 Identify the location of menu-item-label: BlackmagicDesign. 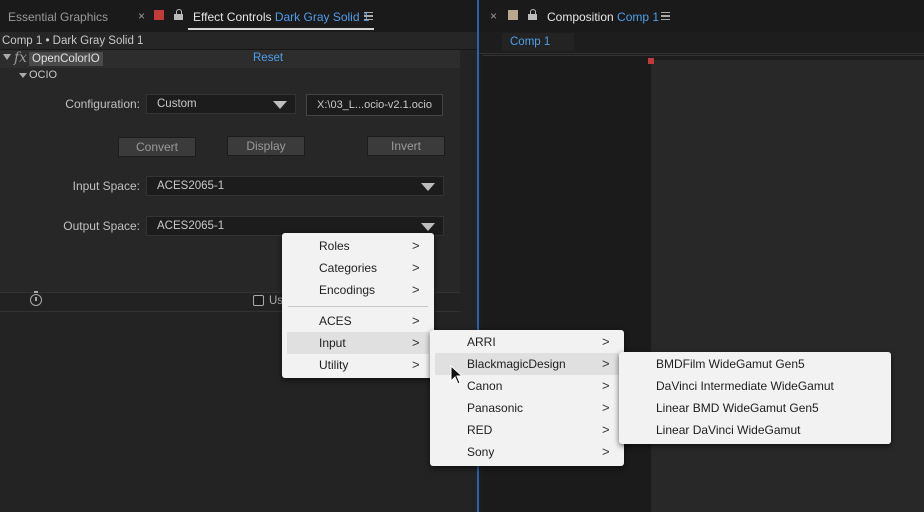
(516, 364).